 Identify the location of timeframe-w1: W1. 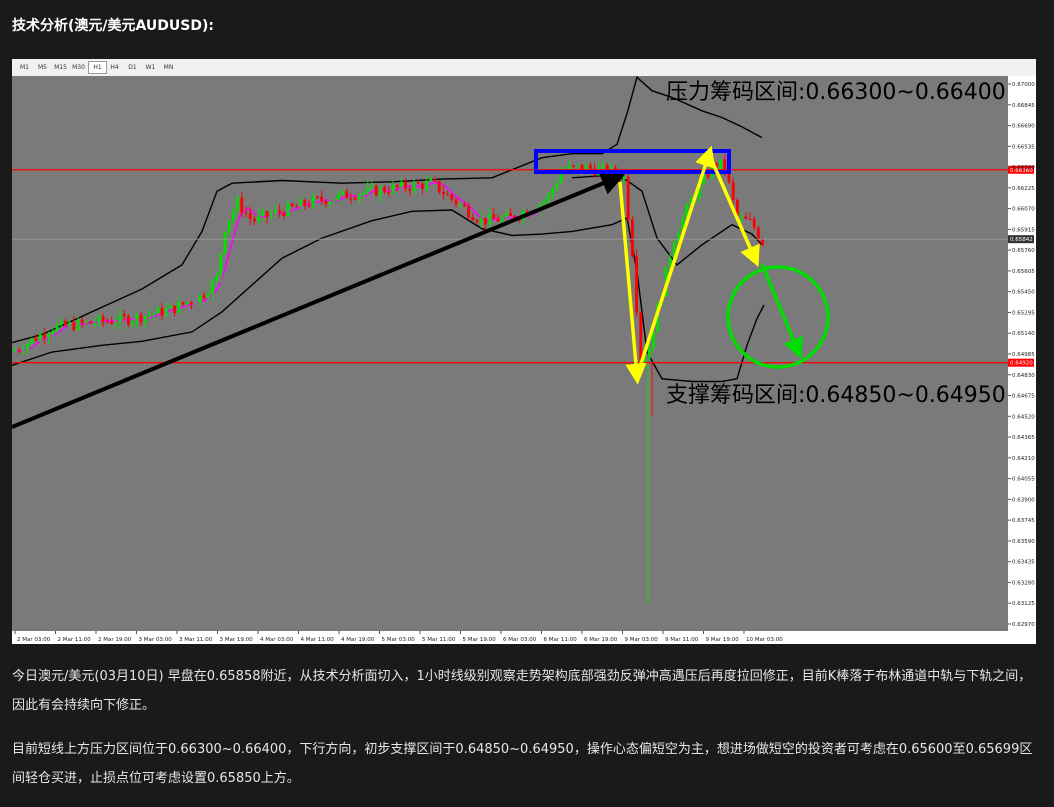
(150, 67).